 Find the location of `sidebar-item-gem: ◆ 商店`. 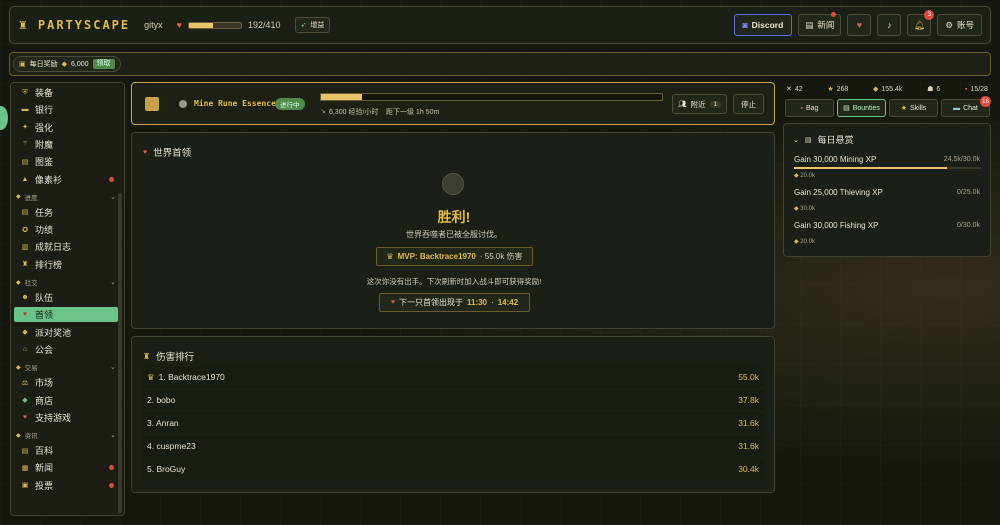

sidebar-item-gem: ◆ 商店 is located at coordinates (66, 400).